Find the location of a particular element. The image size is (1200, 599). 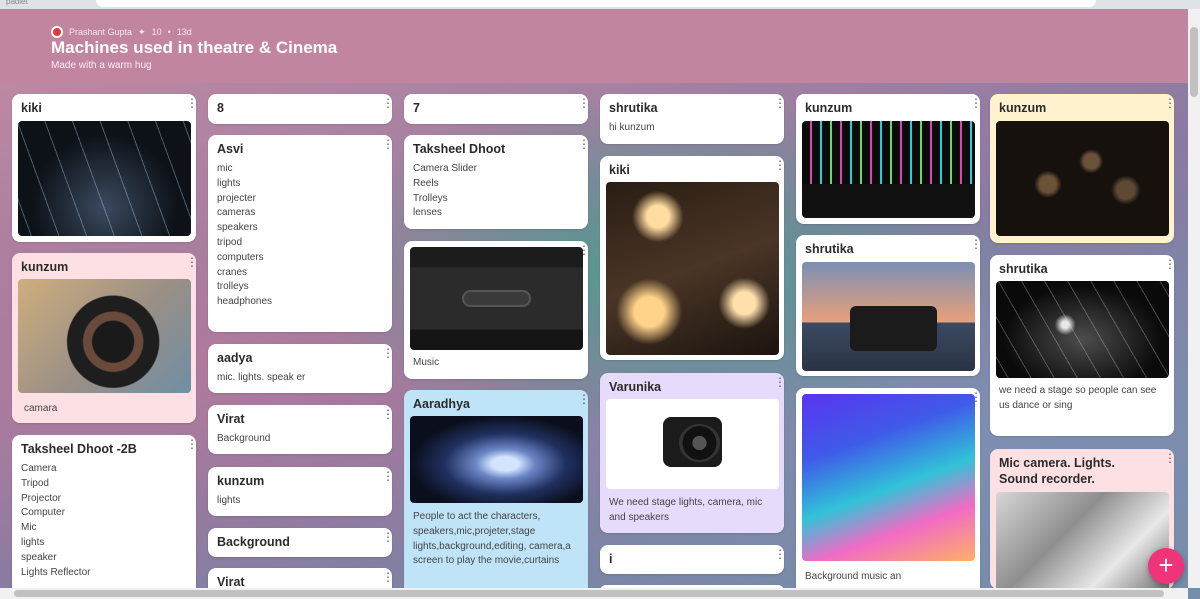

post-card: Mic camera. Lights. Sound recorder. is located at coordinates (1082, 519).